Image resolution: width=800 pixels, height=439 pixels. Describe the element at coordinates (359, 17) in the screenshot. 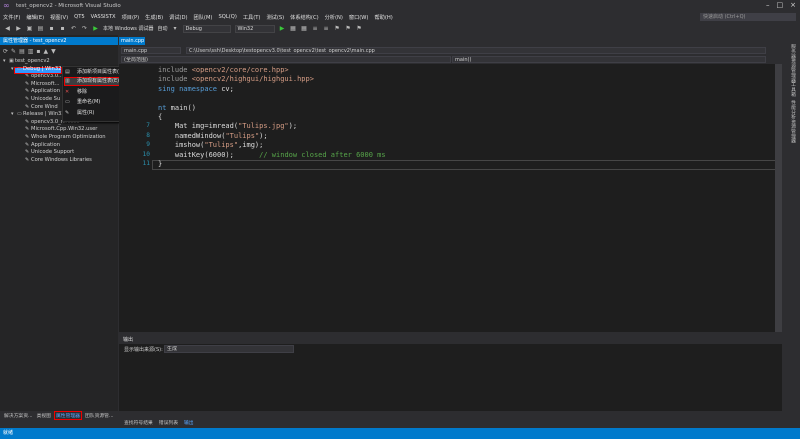

I see `menu-item: 窗口(W)` at that location.